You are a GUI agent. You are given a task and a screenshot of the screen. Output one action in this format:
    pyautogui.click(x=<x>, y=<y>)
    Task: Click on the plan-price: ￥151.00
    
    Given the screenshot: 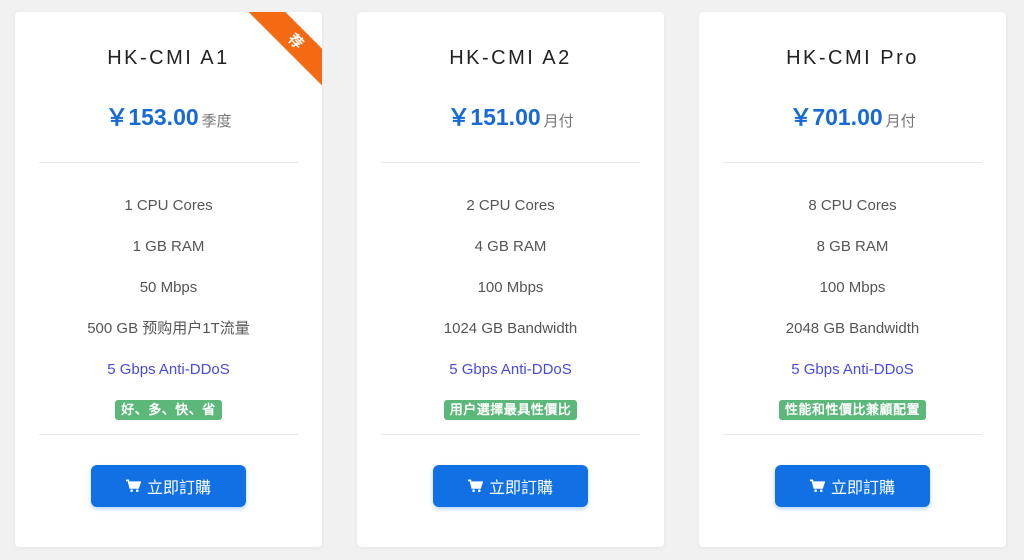 What is the action you would take?
    pyautogui.click(x=494, y=117)
    